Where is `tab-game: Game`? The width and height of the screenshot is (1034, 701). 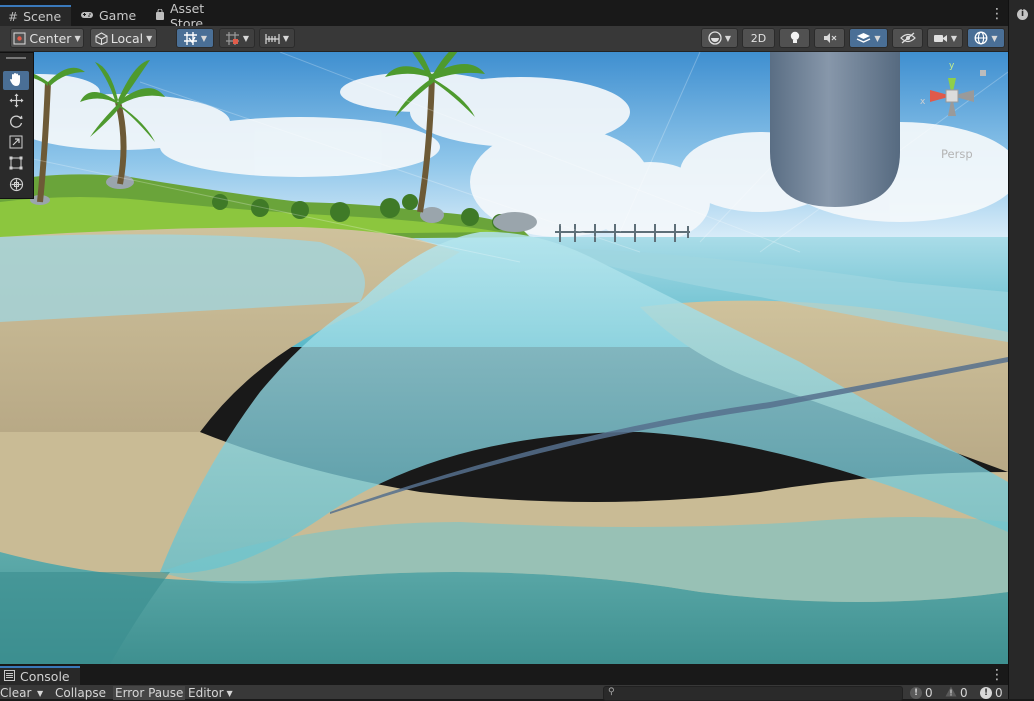
tab-game: Game is located at coordinates (107, 15).